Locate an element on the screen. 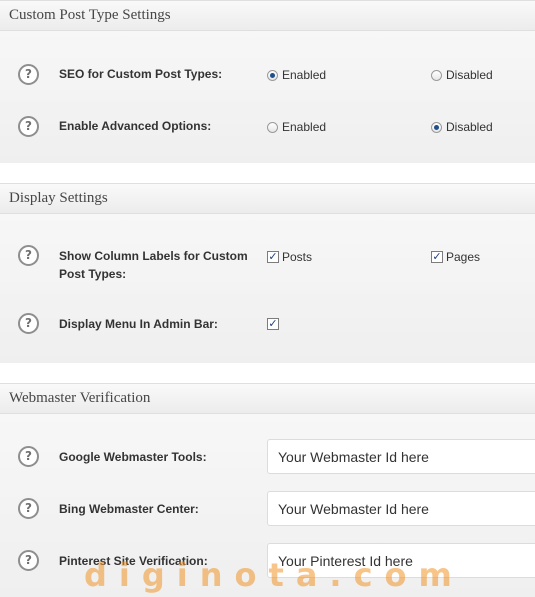 The image size is (535, 597). admin-bar-checkbox: ✓ is located at coordinates (274, 324).